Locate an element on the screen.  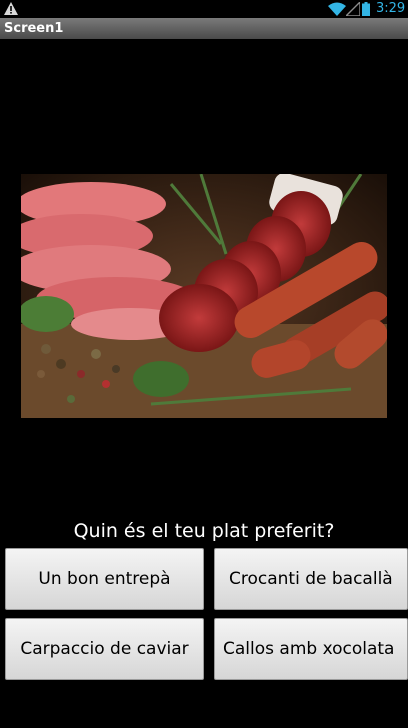
warning-icon is located at coordinates (11, 8).